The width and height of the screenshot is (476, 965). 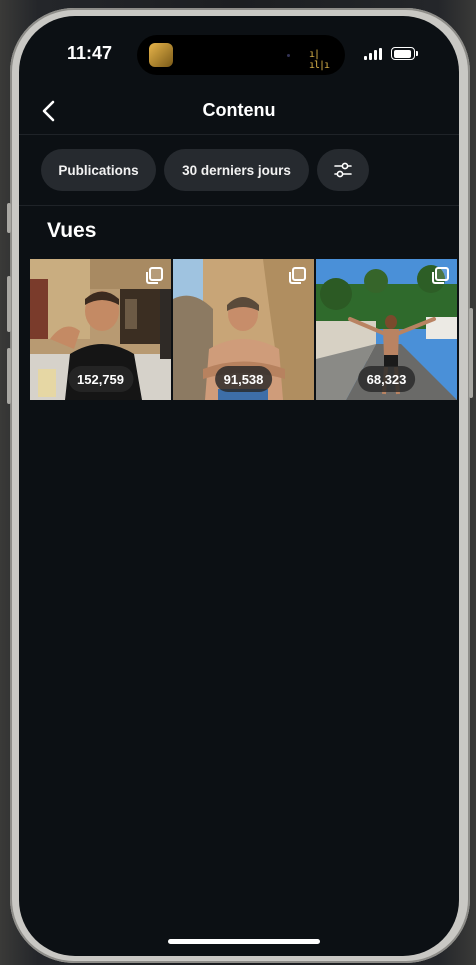 I want to click on filter-chip-label: 30 derniers jours, so click(x=236, y=170).